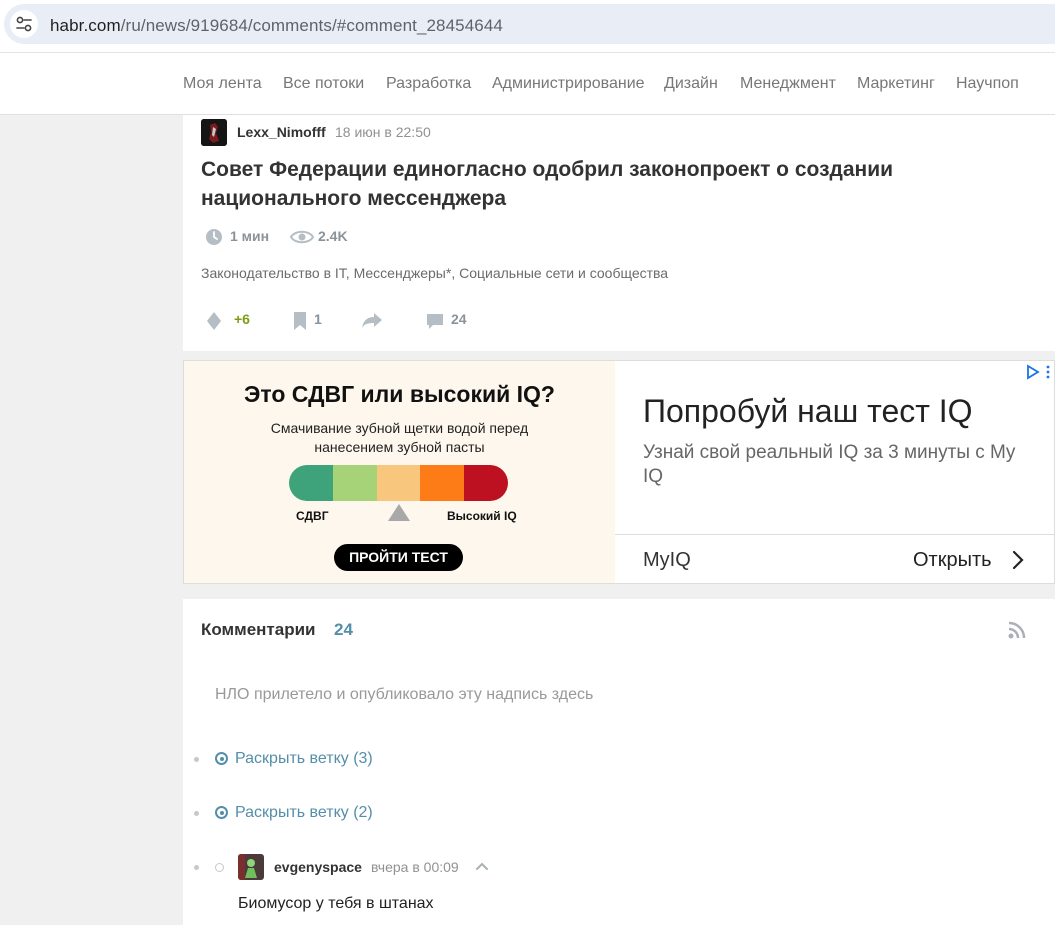 Image resolution: width=1055 pixels, height=925 pixels. Describe the element at coordinates (333, 236) in the screenshot. I see `views-count: 2.4K` at that location.